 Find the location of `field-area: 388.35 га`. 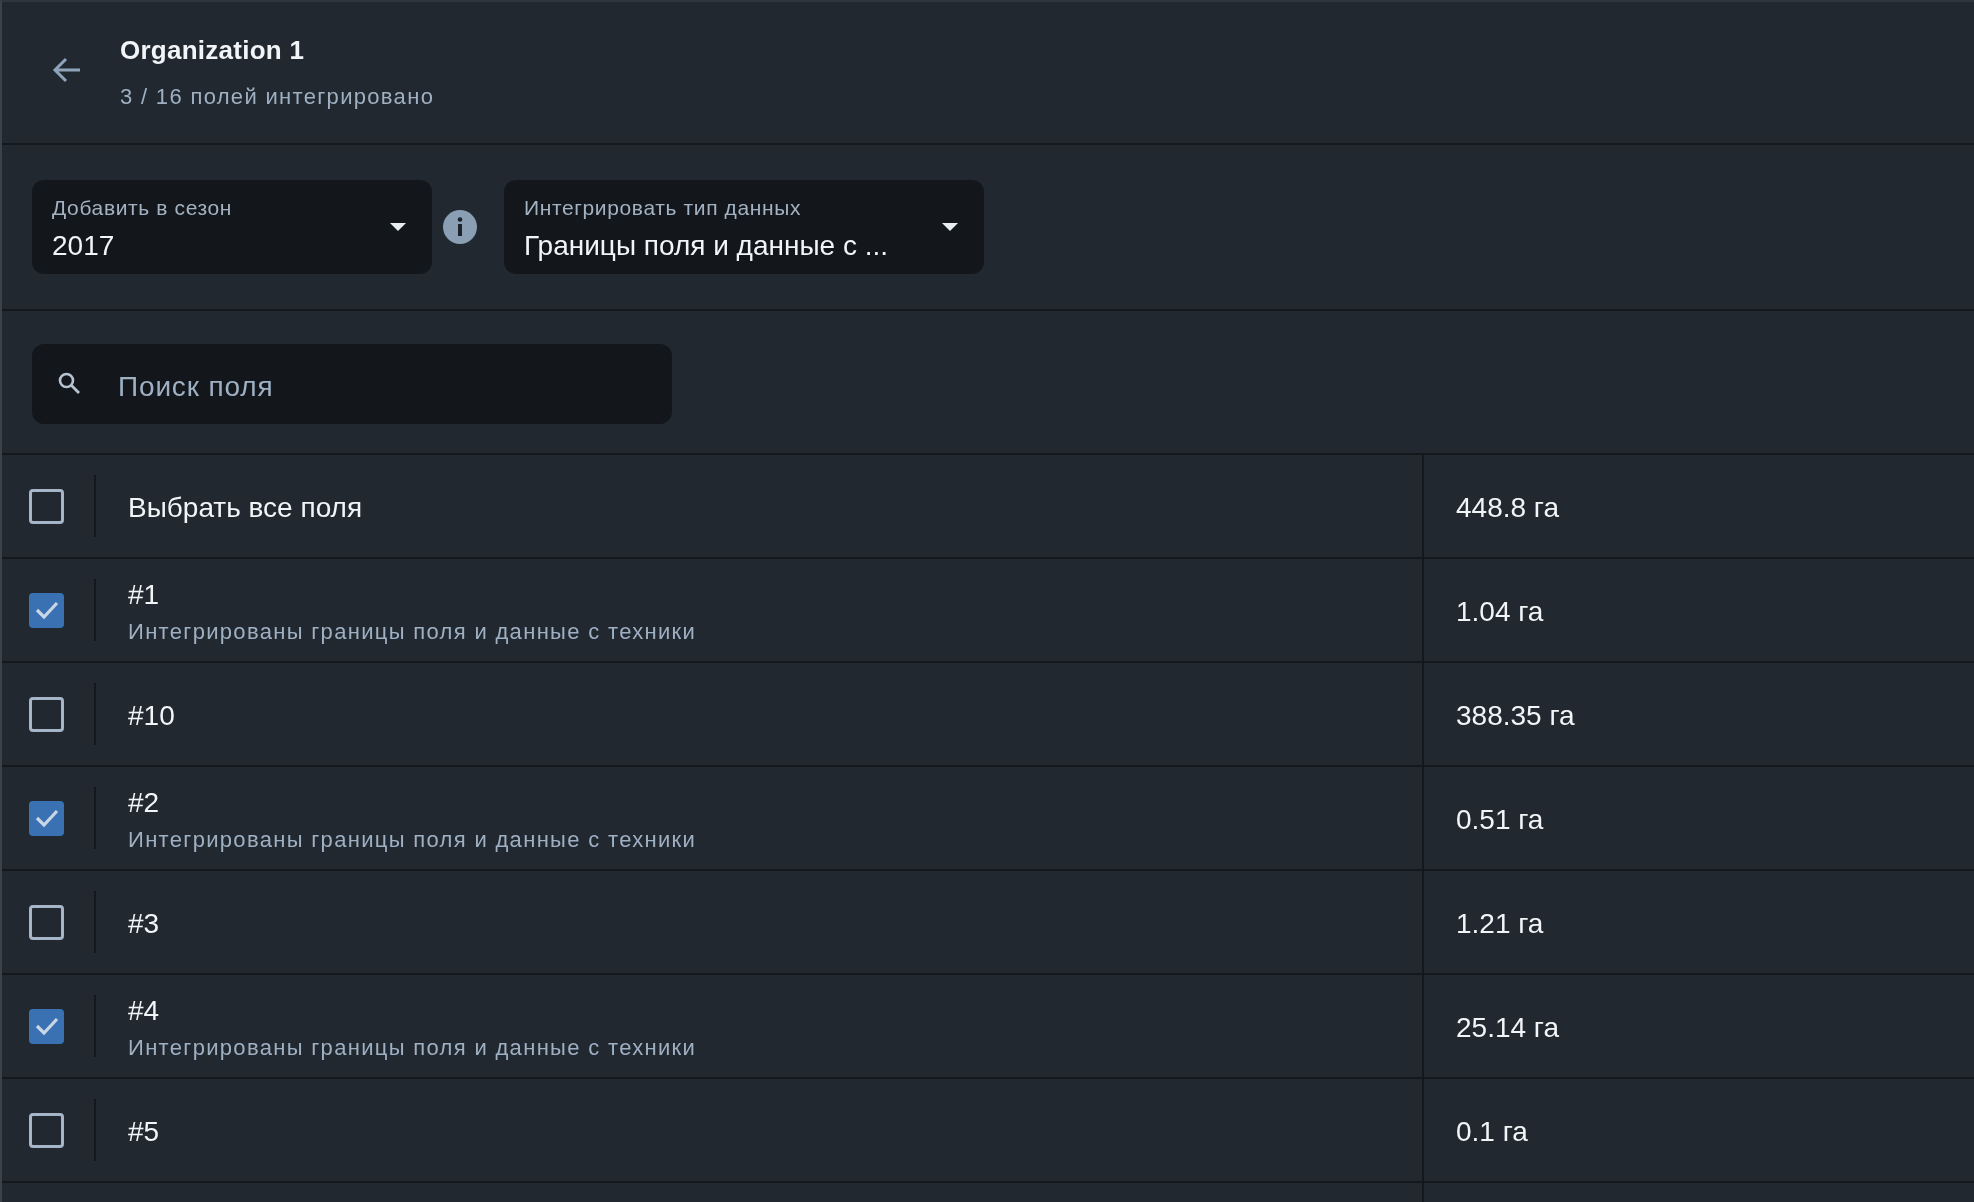

field-area: 388.35 га is located at coordinates (1515, 715).